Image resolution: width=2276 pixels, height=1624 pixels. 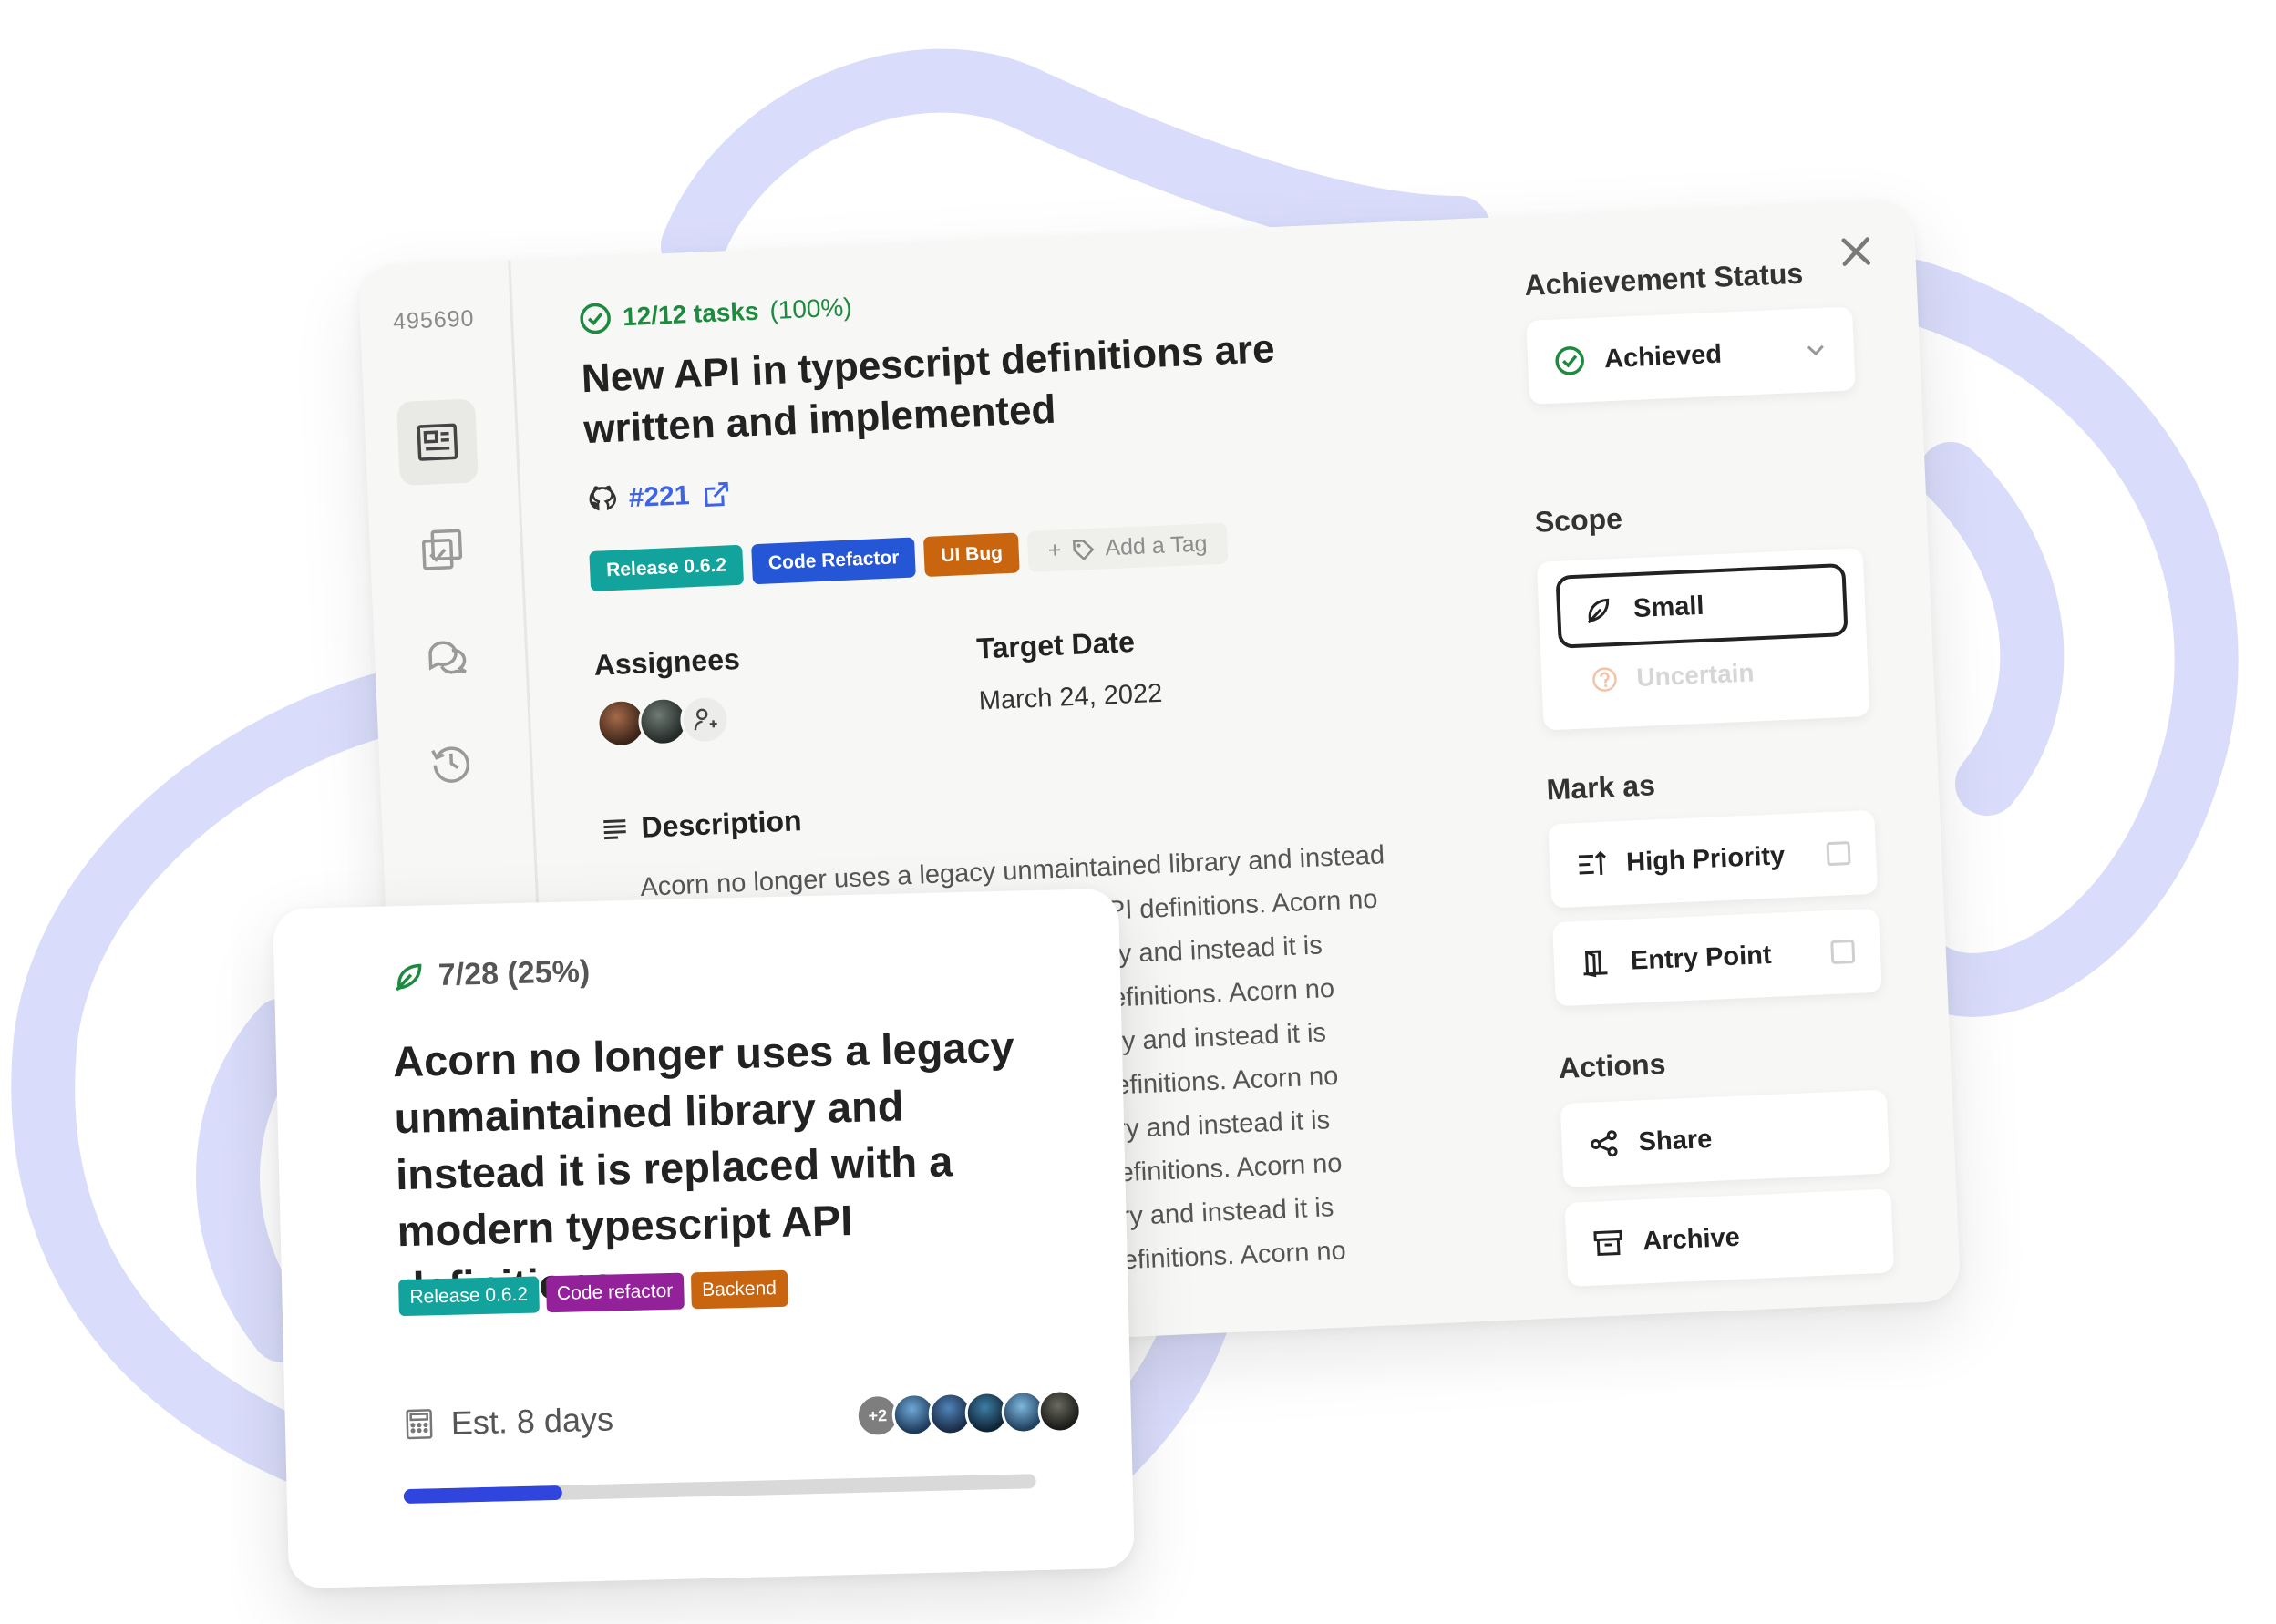 What do you see at coordinates (1604, 679) in the screenshot?
I see `question-circle-icon` at bounding box center [1604, 679].